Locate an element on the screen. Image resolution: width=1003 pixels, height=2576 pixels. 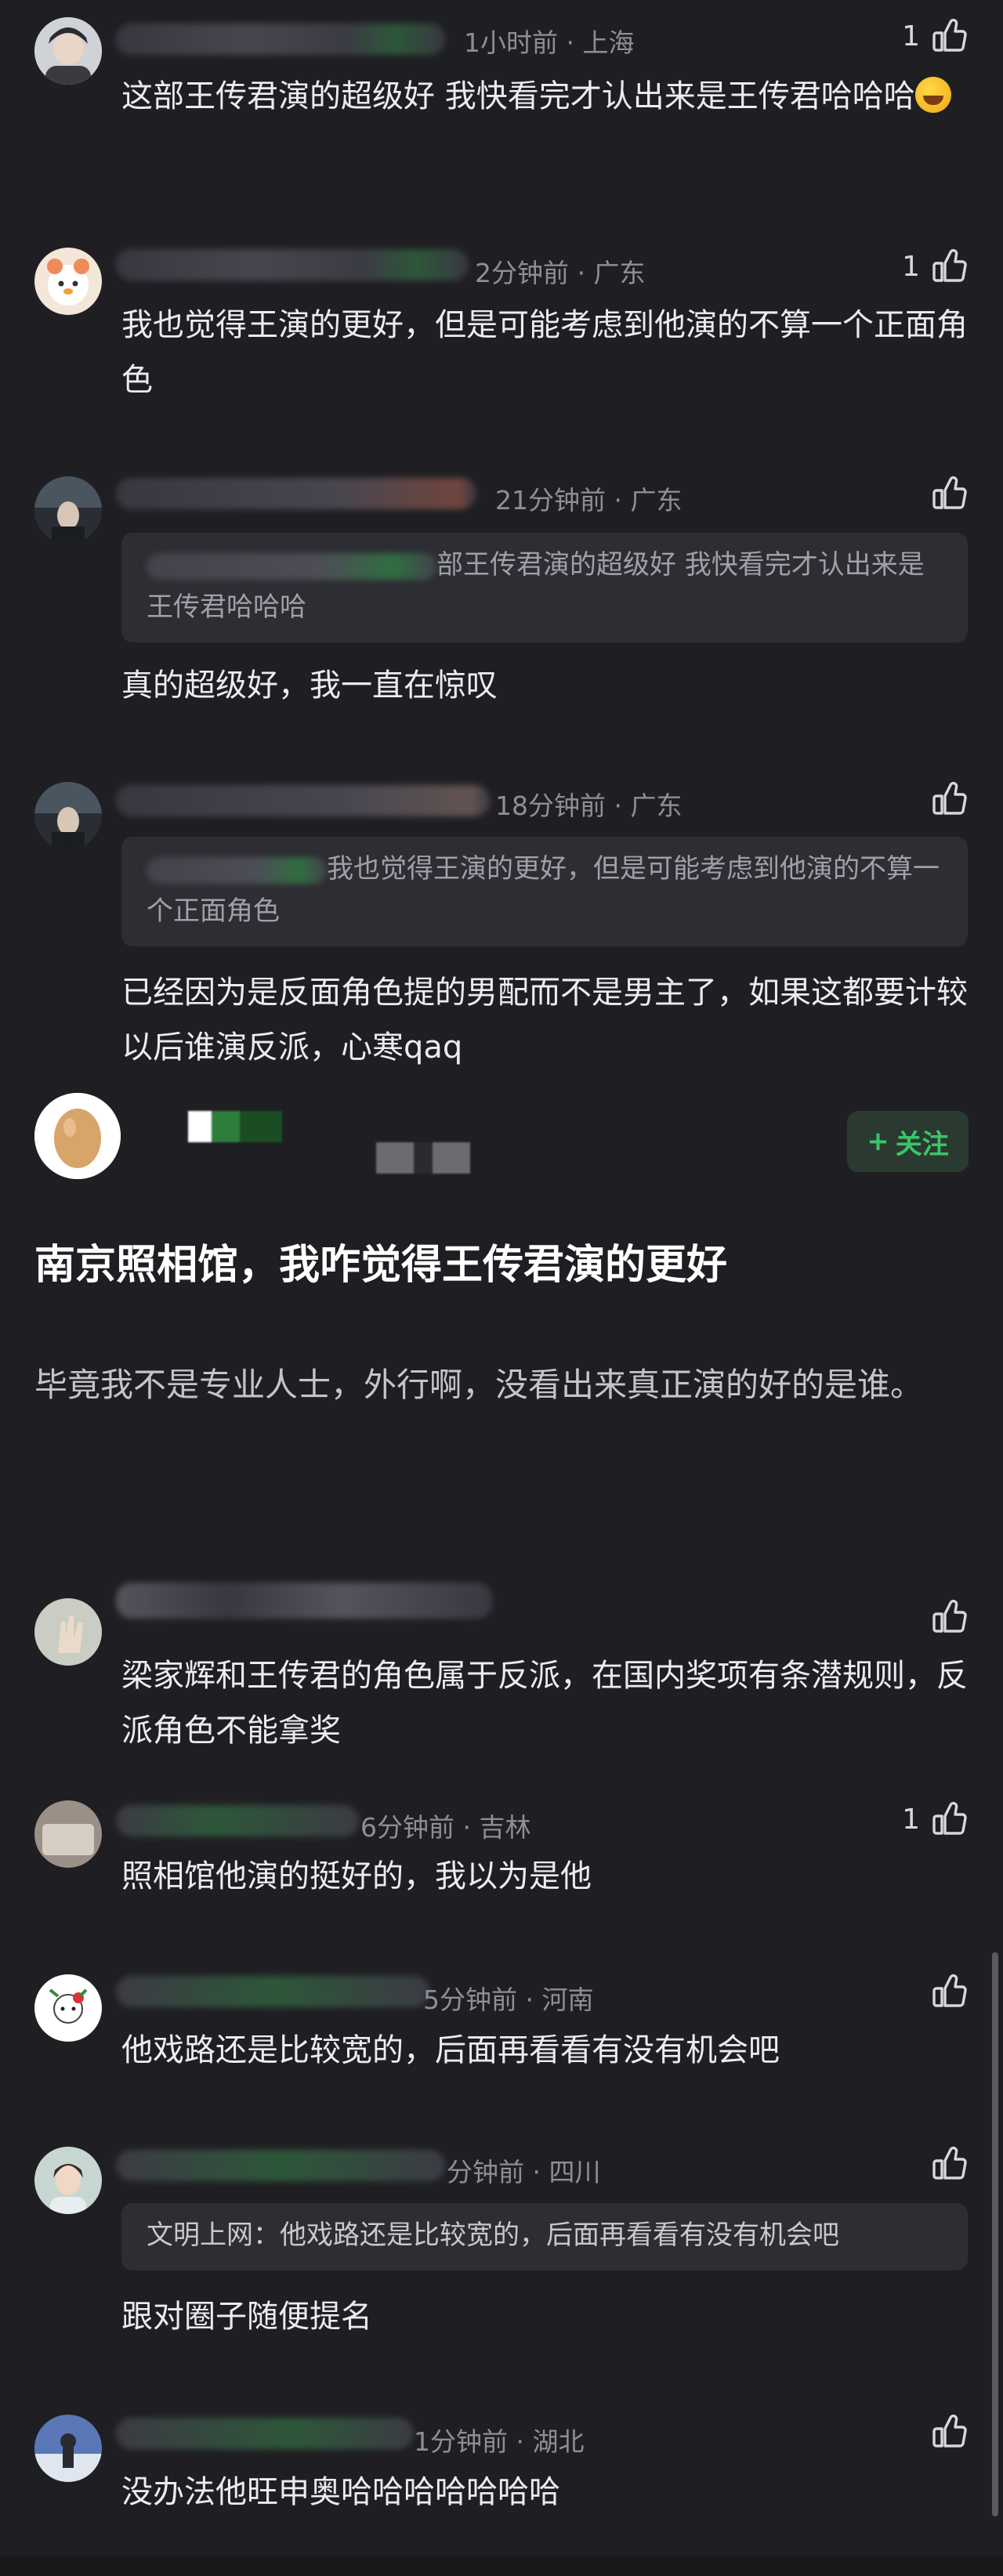
comment-meta: 分钟前 · 四川 is located at coordinates (524, 2172).